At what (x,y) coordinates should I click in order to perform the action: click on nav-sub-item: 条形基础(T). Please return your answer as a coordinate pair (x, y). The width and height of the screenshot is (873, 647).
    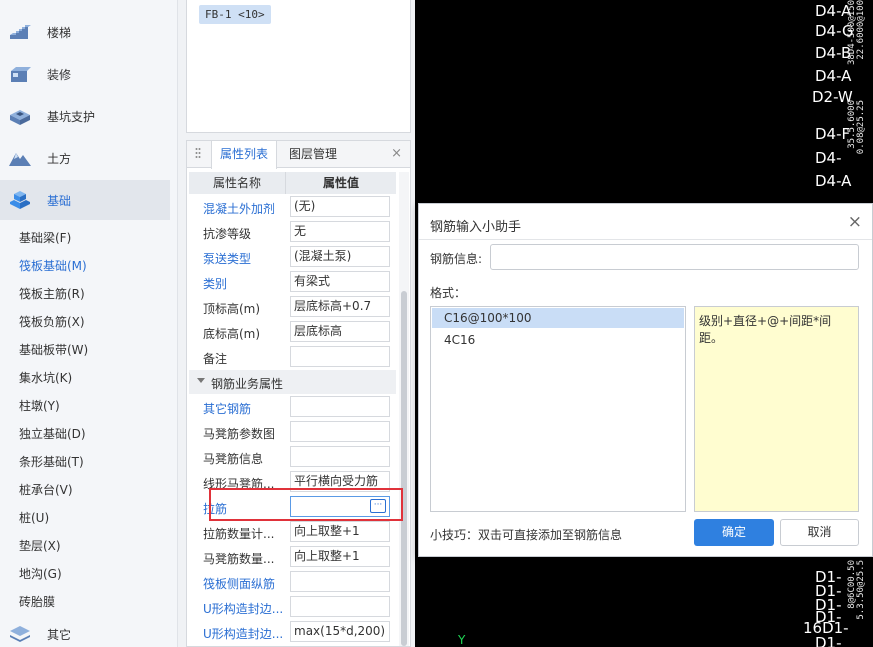
    Looking at the image, I should click on (51, 461).